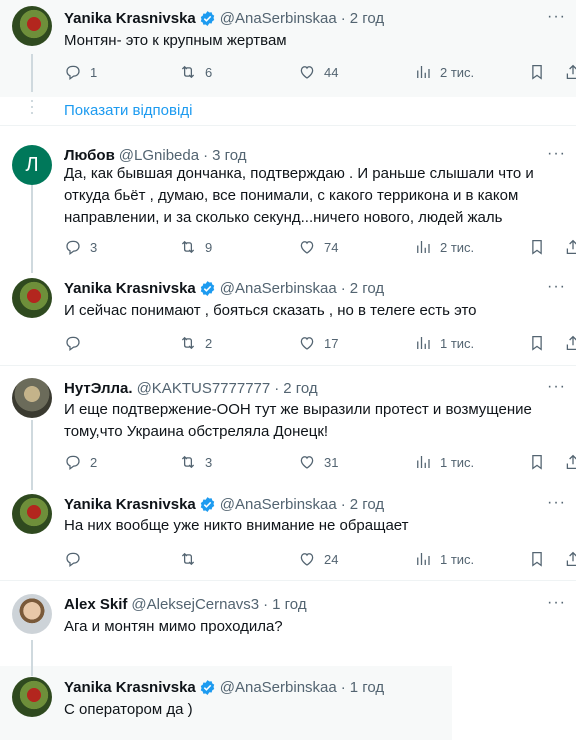 The image size is (576, 740). Describe the element at coordinates (288, 365) in the screenshot. I see `divider` at that location.